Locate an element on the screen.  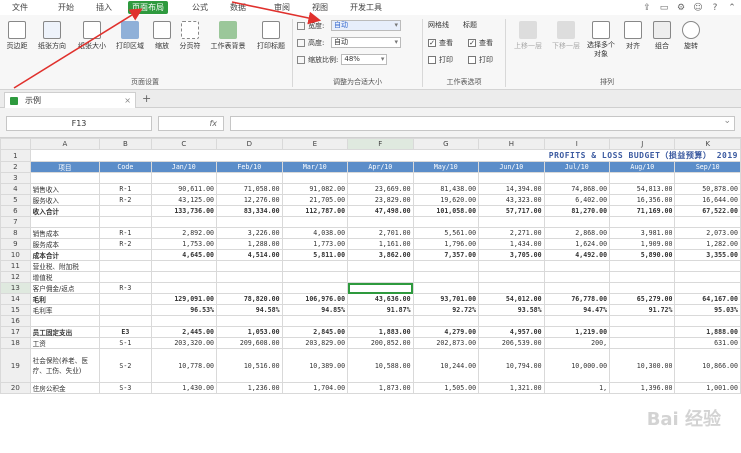
table-cell: 销售成本 is located at coordinates (65, 233).